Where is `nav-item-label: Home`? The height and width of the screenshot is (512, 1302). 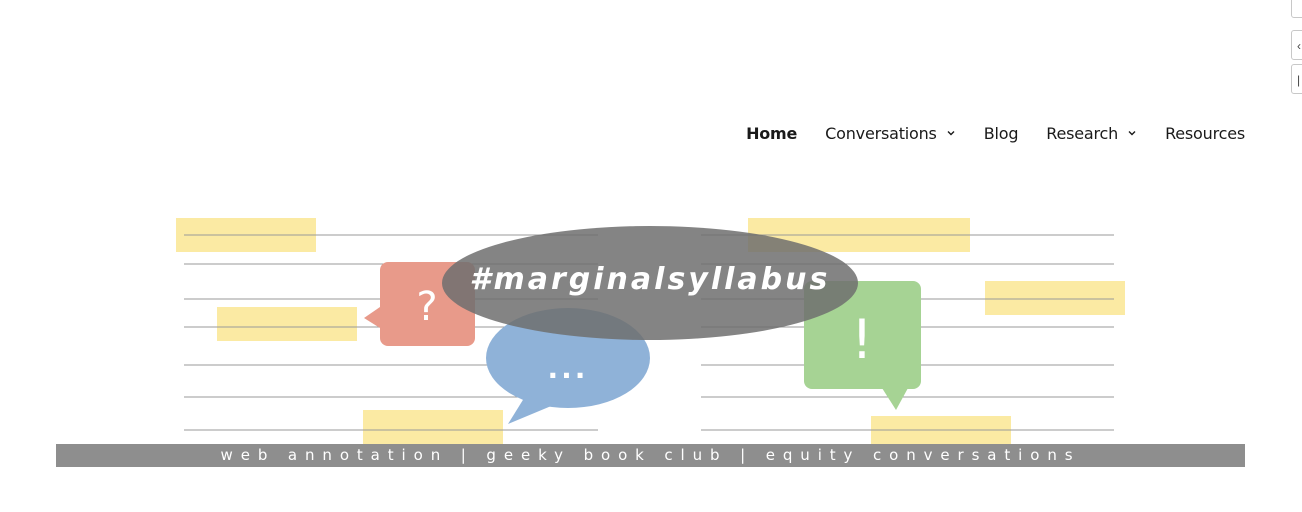 nav-item-label: Home is located at coordinates (772, 133).